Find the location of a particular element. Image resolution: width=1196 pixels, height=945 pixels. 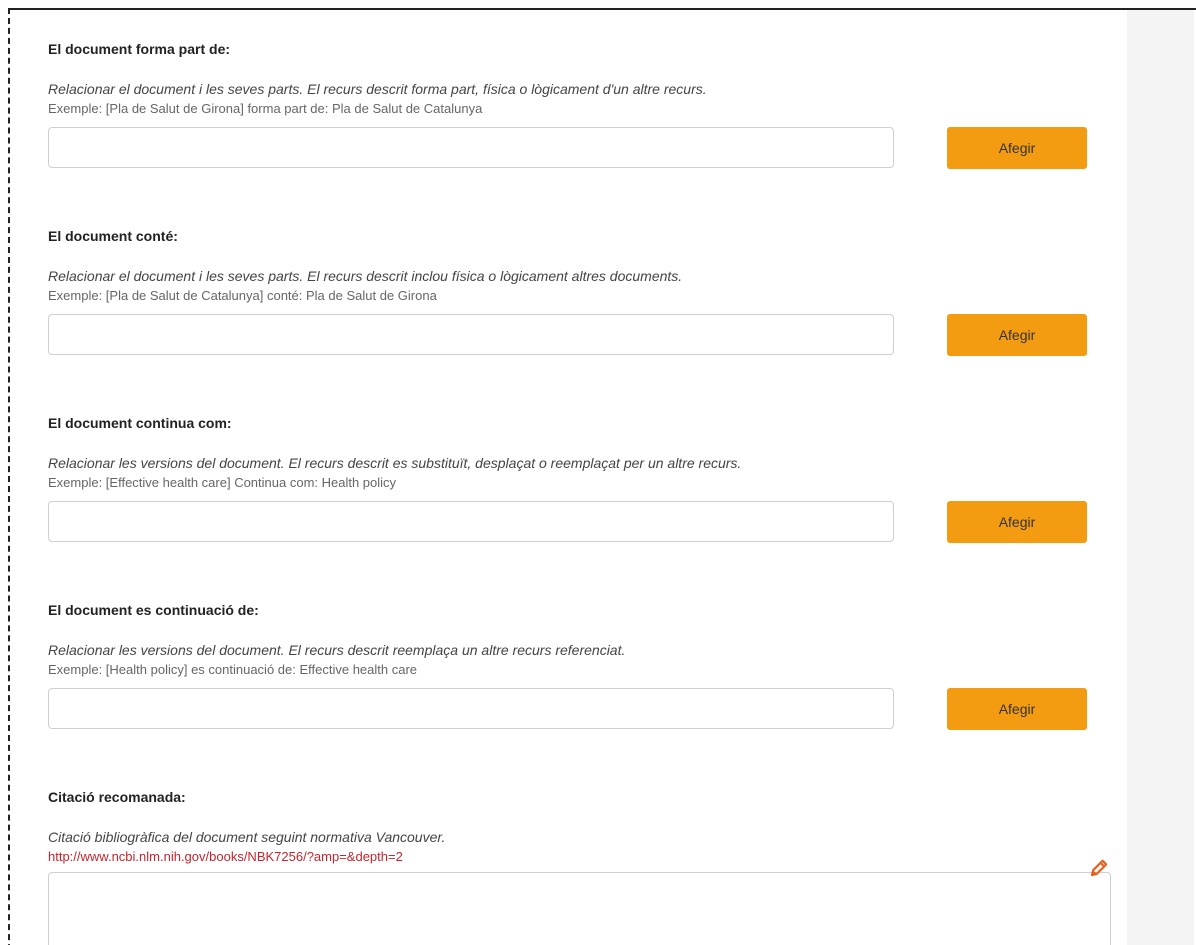

citation-textarea is located at coordinates (579, 908).